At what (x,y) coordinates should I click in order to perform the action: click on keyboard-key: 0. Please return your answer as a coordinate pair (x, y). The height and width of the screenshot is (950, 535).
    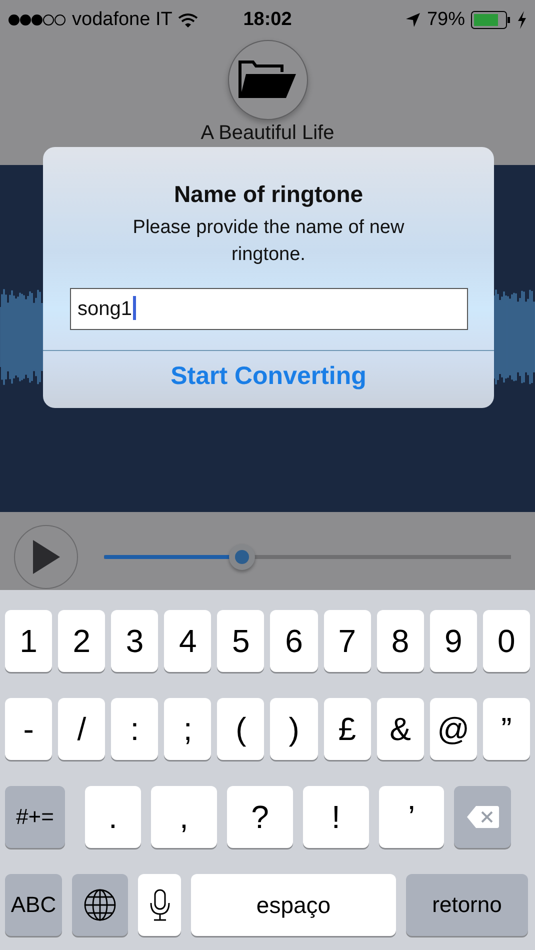
    Looking at the image, I should click on (506, 641).